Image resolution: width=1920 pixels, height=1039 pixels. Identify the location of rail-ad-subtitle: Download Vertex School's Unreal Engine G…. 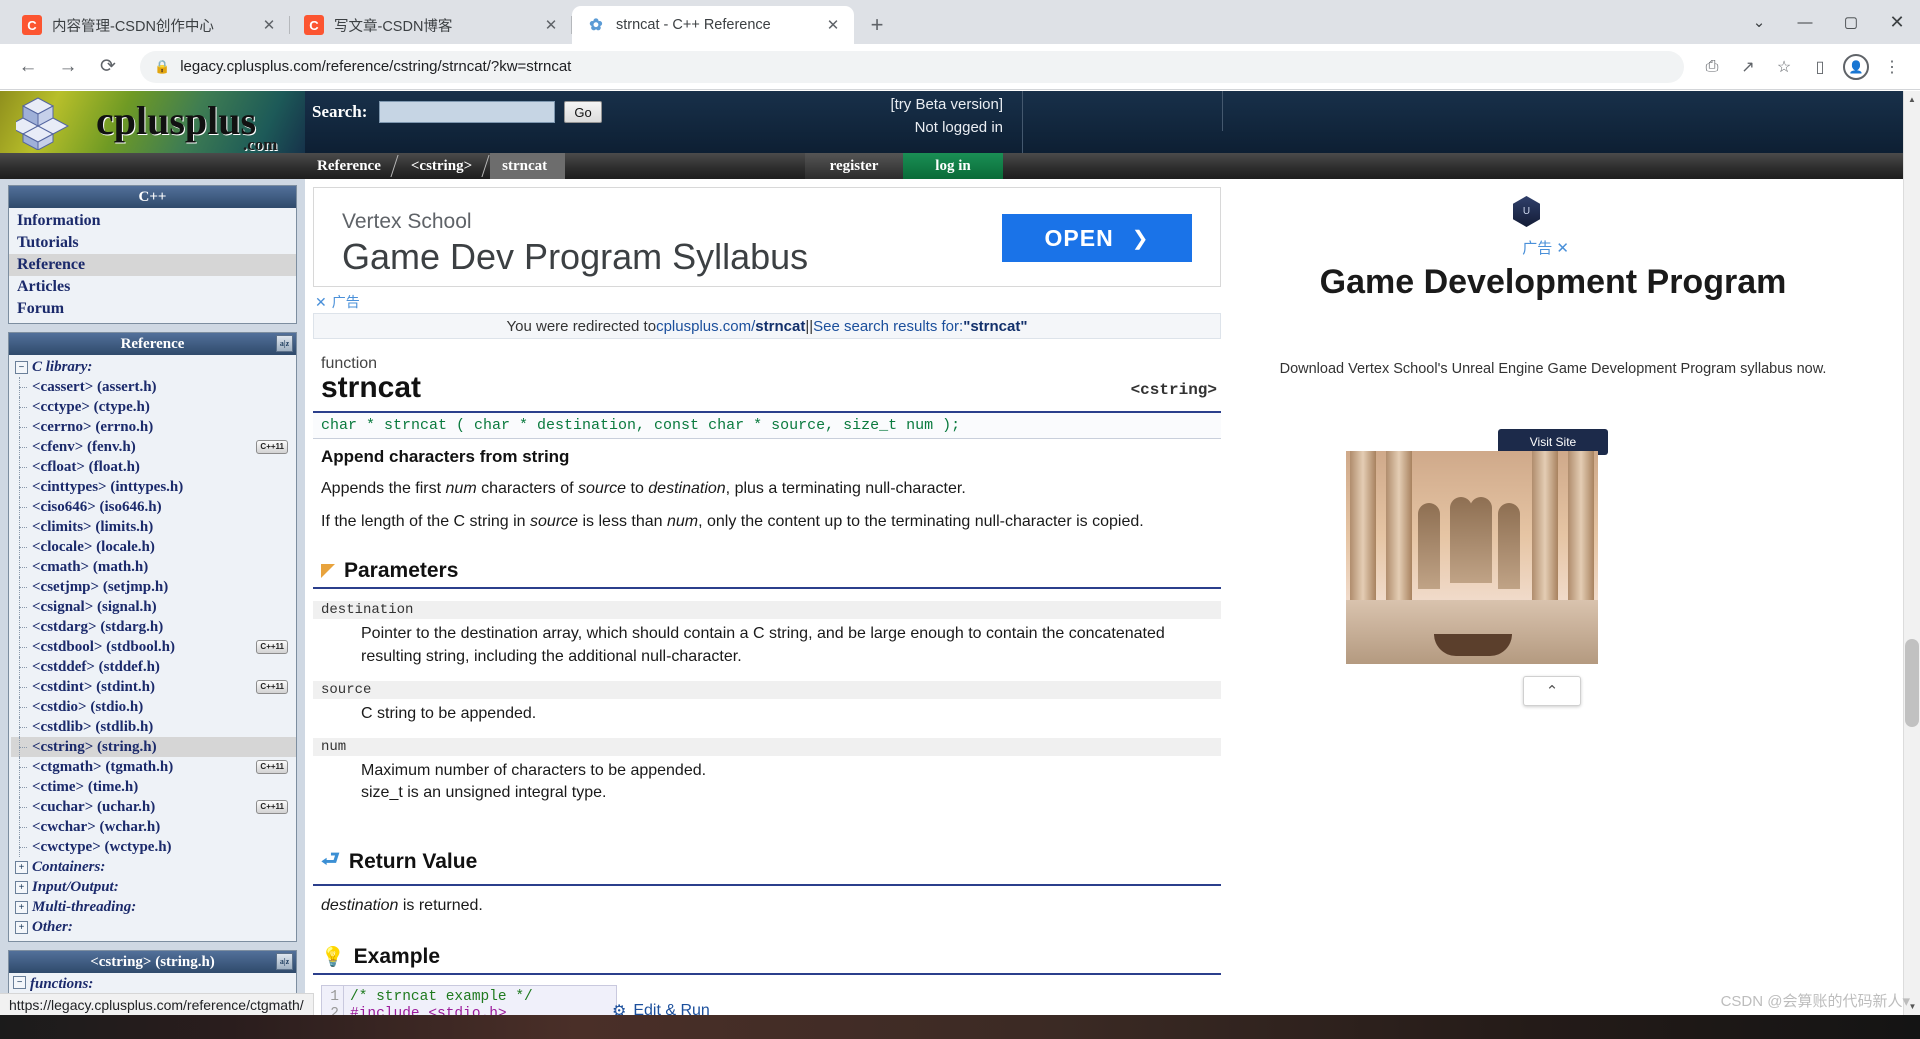
(1553, 369).